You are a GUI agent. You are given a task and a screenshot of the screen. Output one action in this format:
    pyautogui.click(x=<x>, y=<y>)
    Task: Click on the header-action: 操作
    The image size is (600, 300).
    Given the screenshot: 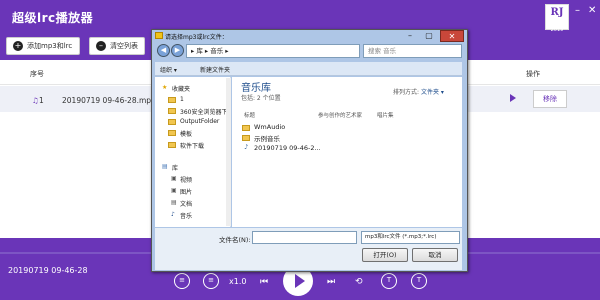 What is the action you would take?
    pyautogui.click(x=533, y=74)
    